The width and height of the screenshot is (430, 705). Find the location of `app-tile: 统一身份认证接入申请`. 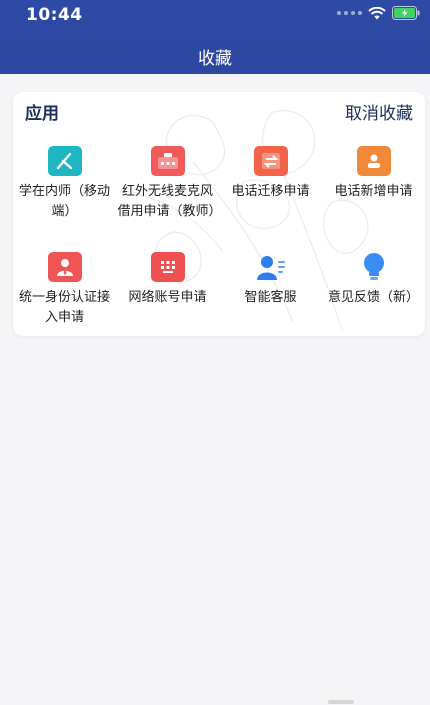

app-tile: 统一身份认证接入申请 is located at coordinates (64, 290).